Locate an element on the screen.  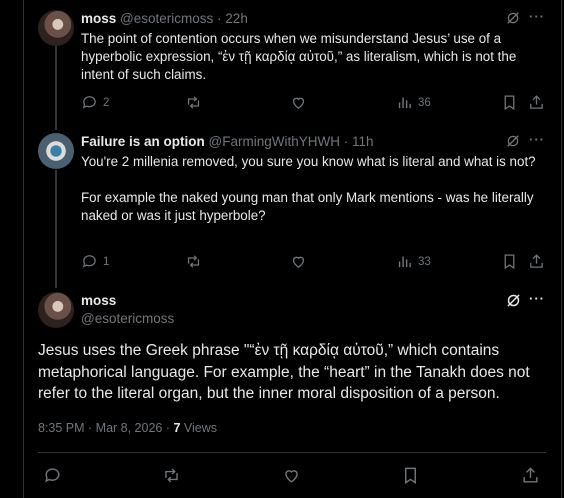
timestamp: 8:35 PM · Mar 8, 2026 · is located at coordinates (105, 428).